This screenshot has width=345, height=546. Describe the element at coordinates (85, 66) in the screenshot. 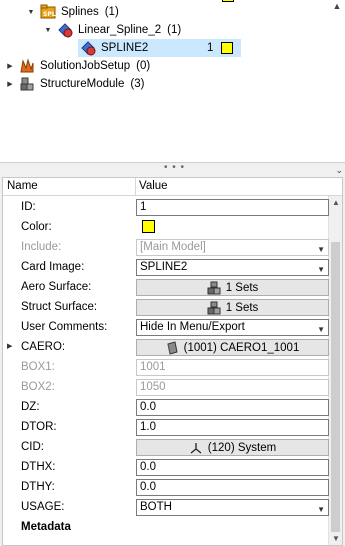

I see `tree-item-label: SolutionJobSetup` at that location.